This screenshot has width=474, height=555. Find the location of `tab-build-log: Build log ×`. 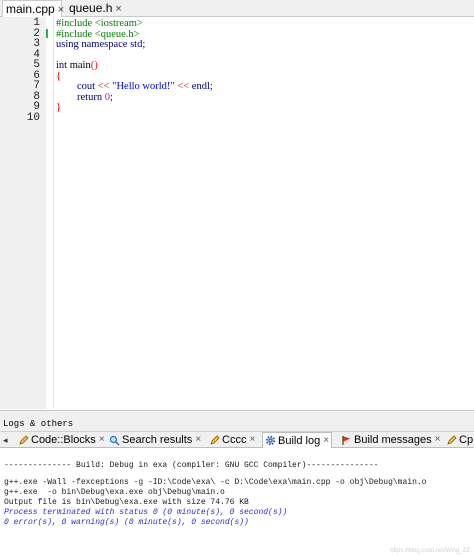

tab-build-log: Build log × is located at coordinates (297, 440).